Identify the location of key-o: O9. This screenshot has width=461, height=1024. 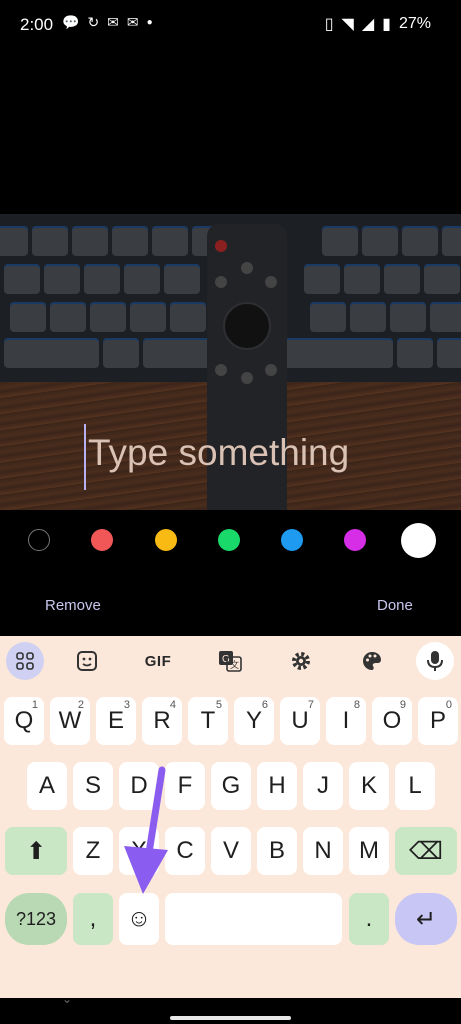
(392, 721).